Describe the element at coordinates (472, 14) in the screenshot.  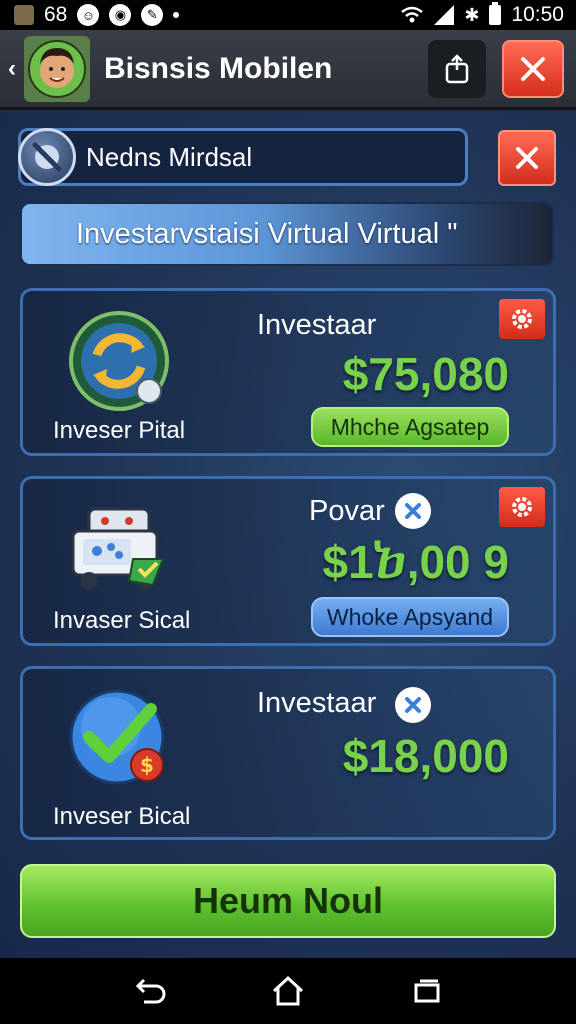
I see `bluetooth-icon: ✱` at that location.